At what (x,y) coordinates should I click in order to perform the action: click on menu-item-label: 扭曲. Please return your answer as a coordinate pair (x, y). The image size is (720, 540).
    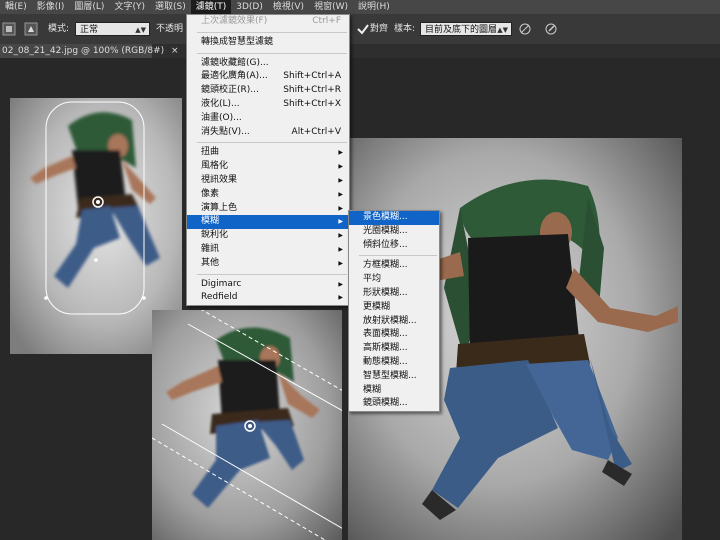
    Looking at the image, I should click on (210, 152).